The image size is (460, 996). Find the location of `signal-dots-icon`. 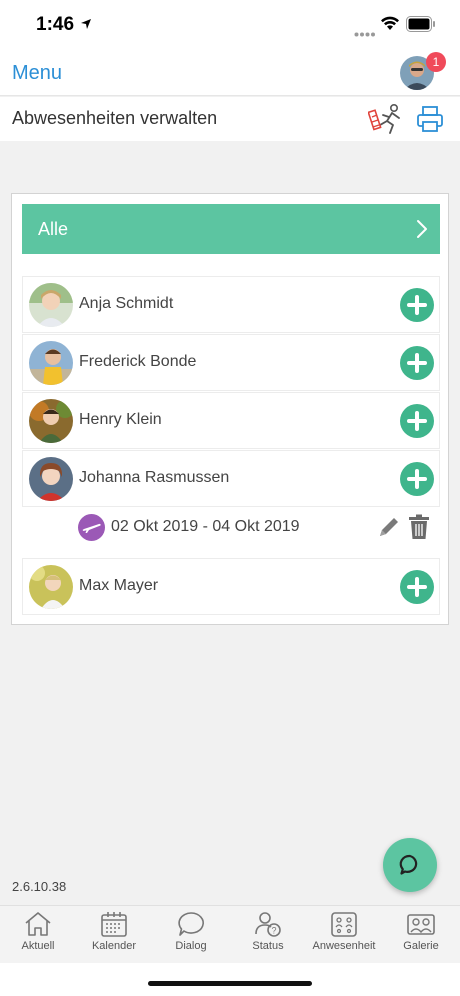

signal-dots-icon is located at coordinates (365, 33).